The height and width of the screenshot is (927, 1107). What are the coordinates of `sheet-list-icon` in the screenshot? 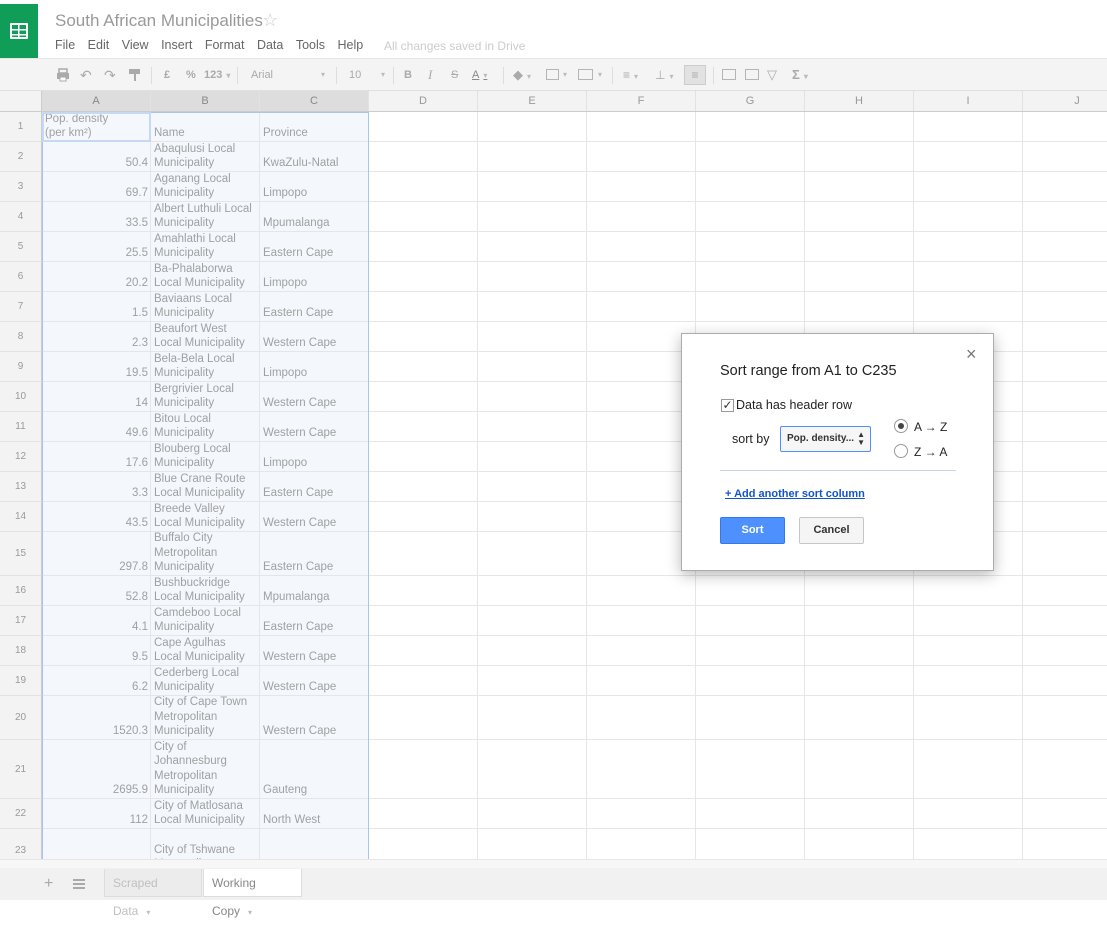 It's located at (79, 884).